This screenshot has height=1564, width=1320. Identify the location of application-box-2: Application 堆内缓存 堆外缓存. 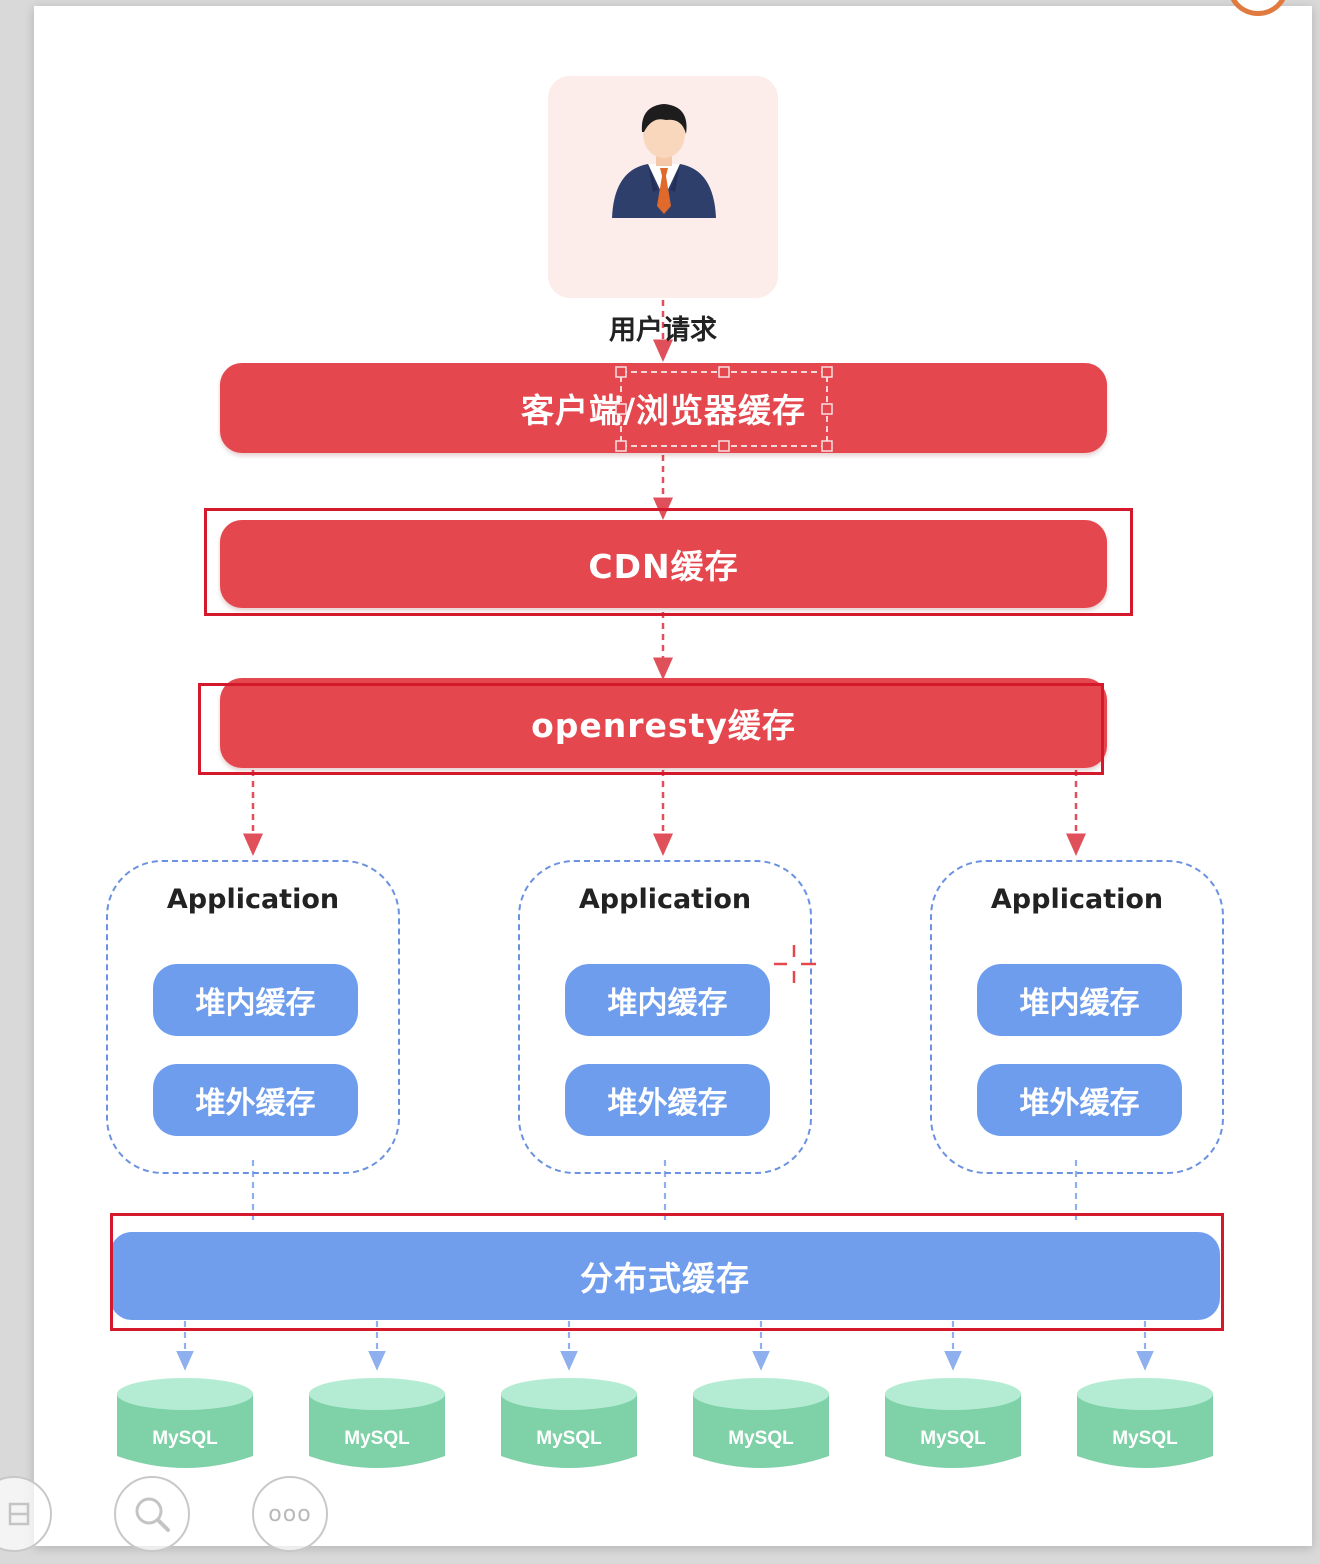
(665, 1017).